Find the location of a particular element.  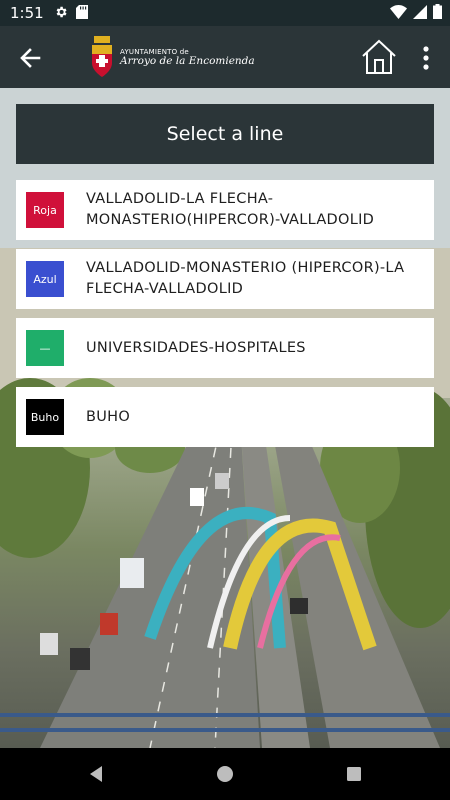

list-item-line-universidades: — UNIVERSIDADES-HOSPITALES is located at coordinates (225, 348).